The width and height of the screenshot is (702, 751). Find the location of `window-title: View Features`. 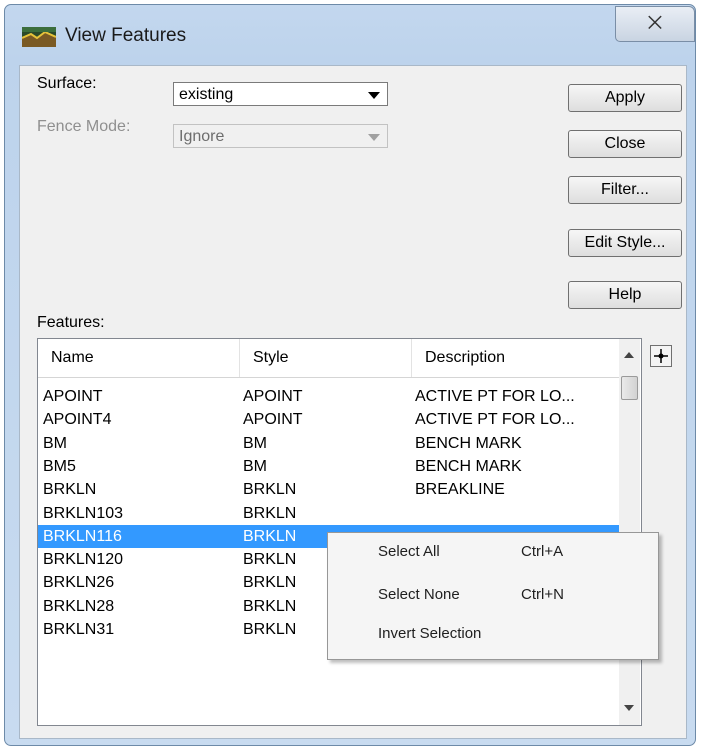

window-title: View Features is located at coordinates (126, 35).